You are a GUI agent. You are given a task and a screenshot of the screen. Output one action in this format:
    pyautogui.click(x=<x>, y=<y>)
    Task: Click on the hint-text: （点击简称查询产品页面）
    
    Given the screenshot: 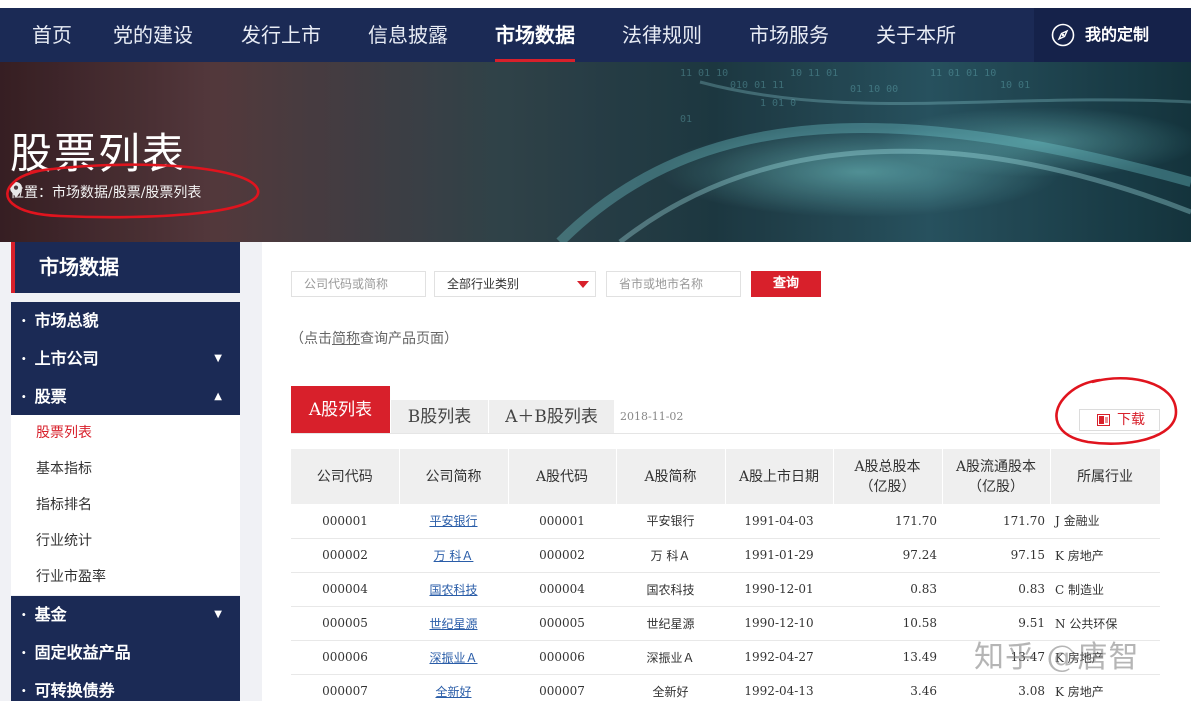 What is the action you would take?
    pyautogui.click(x=374, y=338)
    